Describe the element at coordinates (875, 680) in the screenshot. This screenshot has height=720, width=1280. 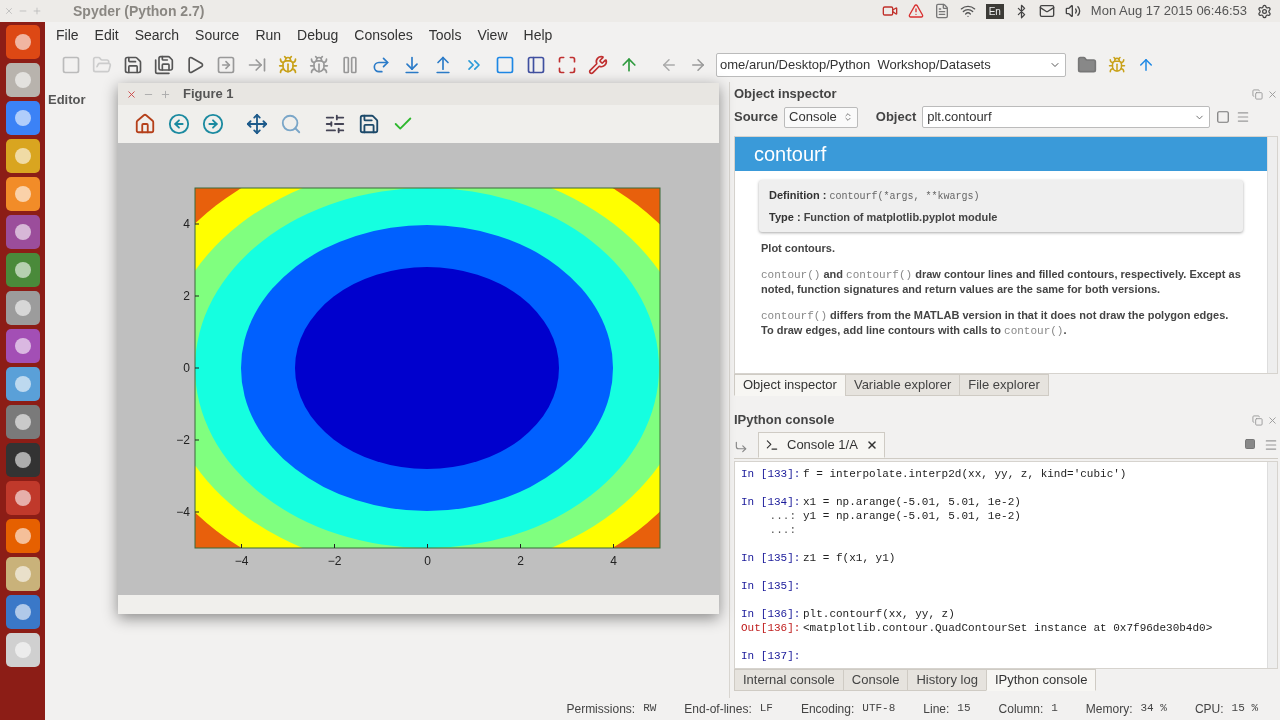
I see `tab: Console` at that location.